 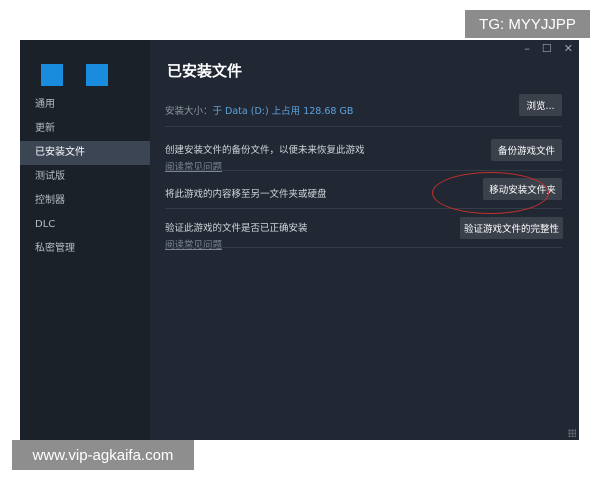 I want to click on install-size-value: 于 Data (D:) 上占用 128.68 GB, so click(x=283, y=111).